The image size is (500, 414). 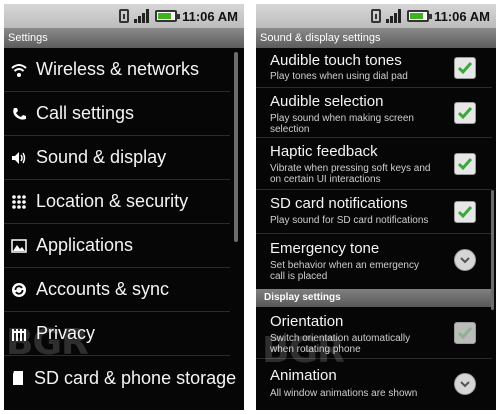 I want to click on audible-selection-checkbox, so click(x=465, y=113).